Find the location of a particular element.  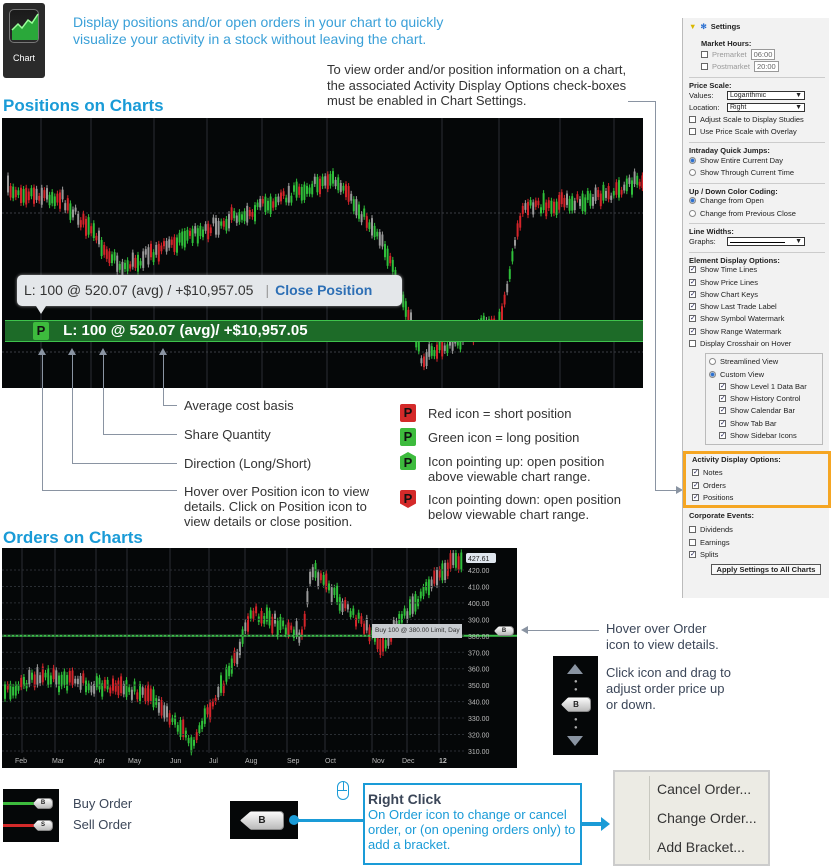

apply-all-charts-button: Apply Settings to All Charts is located at coordinates (766, 569).